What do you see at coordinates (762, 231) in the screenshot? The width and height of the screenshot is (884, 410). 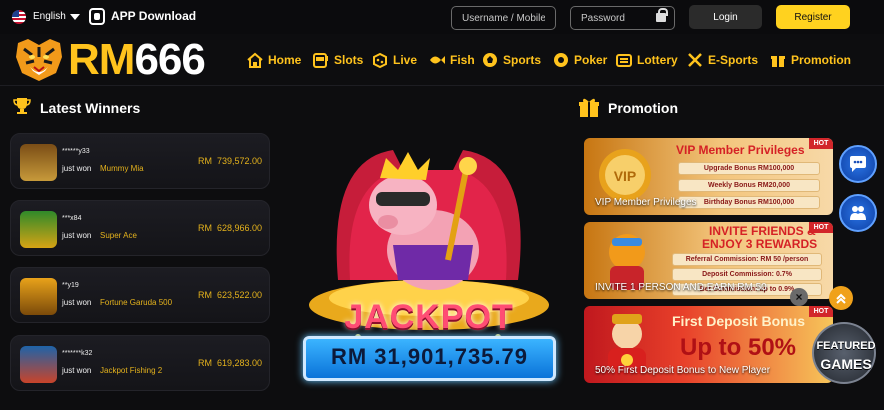 I see `promo-heading-line-1: INVITE FRIENDS &` at bounding box center [762, 231].